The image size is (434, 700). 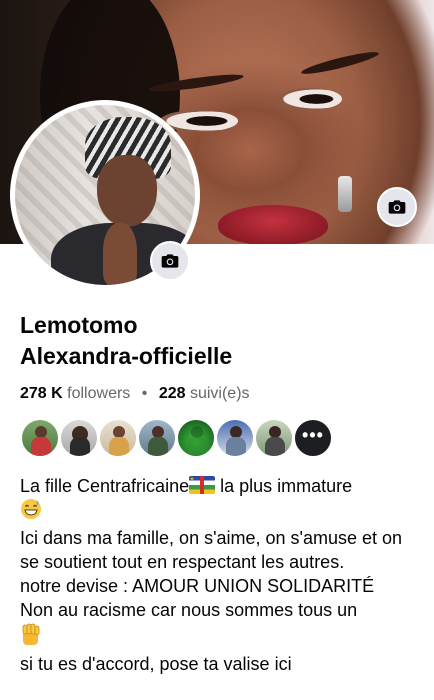 I want to click on bio-line3: notre devise : AMOUR UNION SOLIDARITÉ, so click(x=197, y=586).